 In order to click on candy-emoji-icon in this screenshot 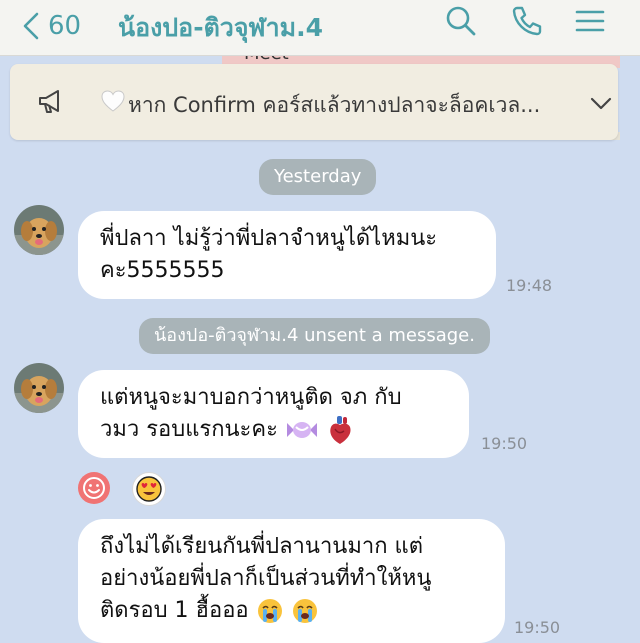, I will do `click(301, 430)`.